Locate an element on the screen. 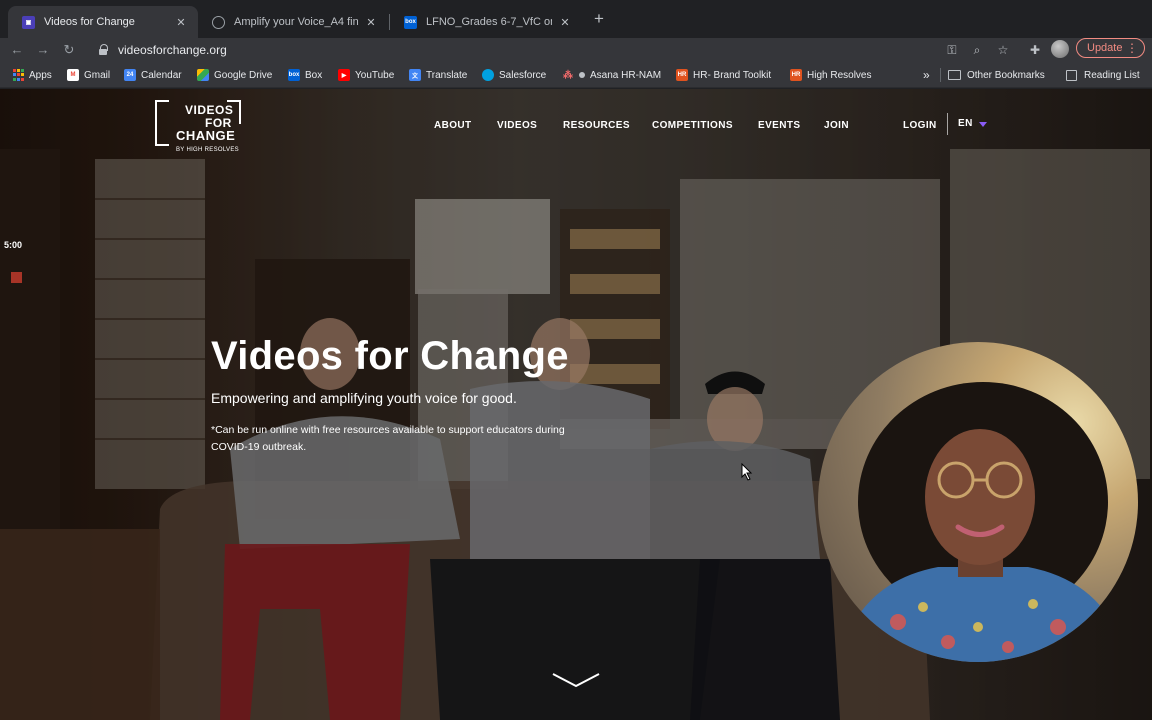 The width and height of the screenshot is (1152, 720). nav-join: JOIN is located at coordinates (836, 125).